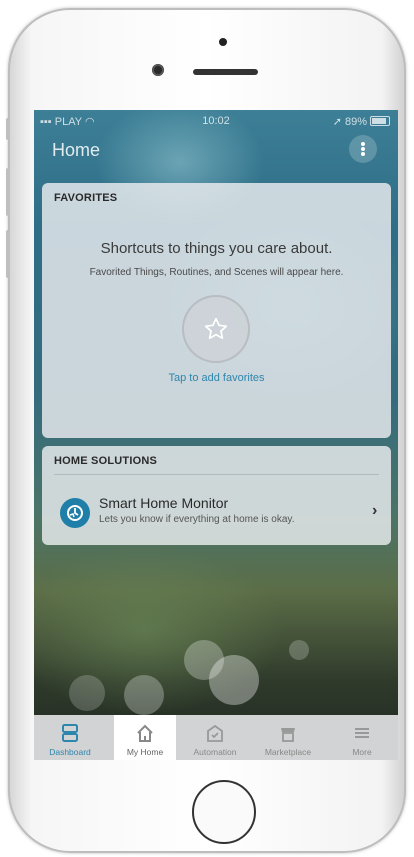  I want to click on tab-label: More, so click(362, 752).